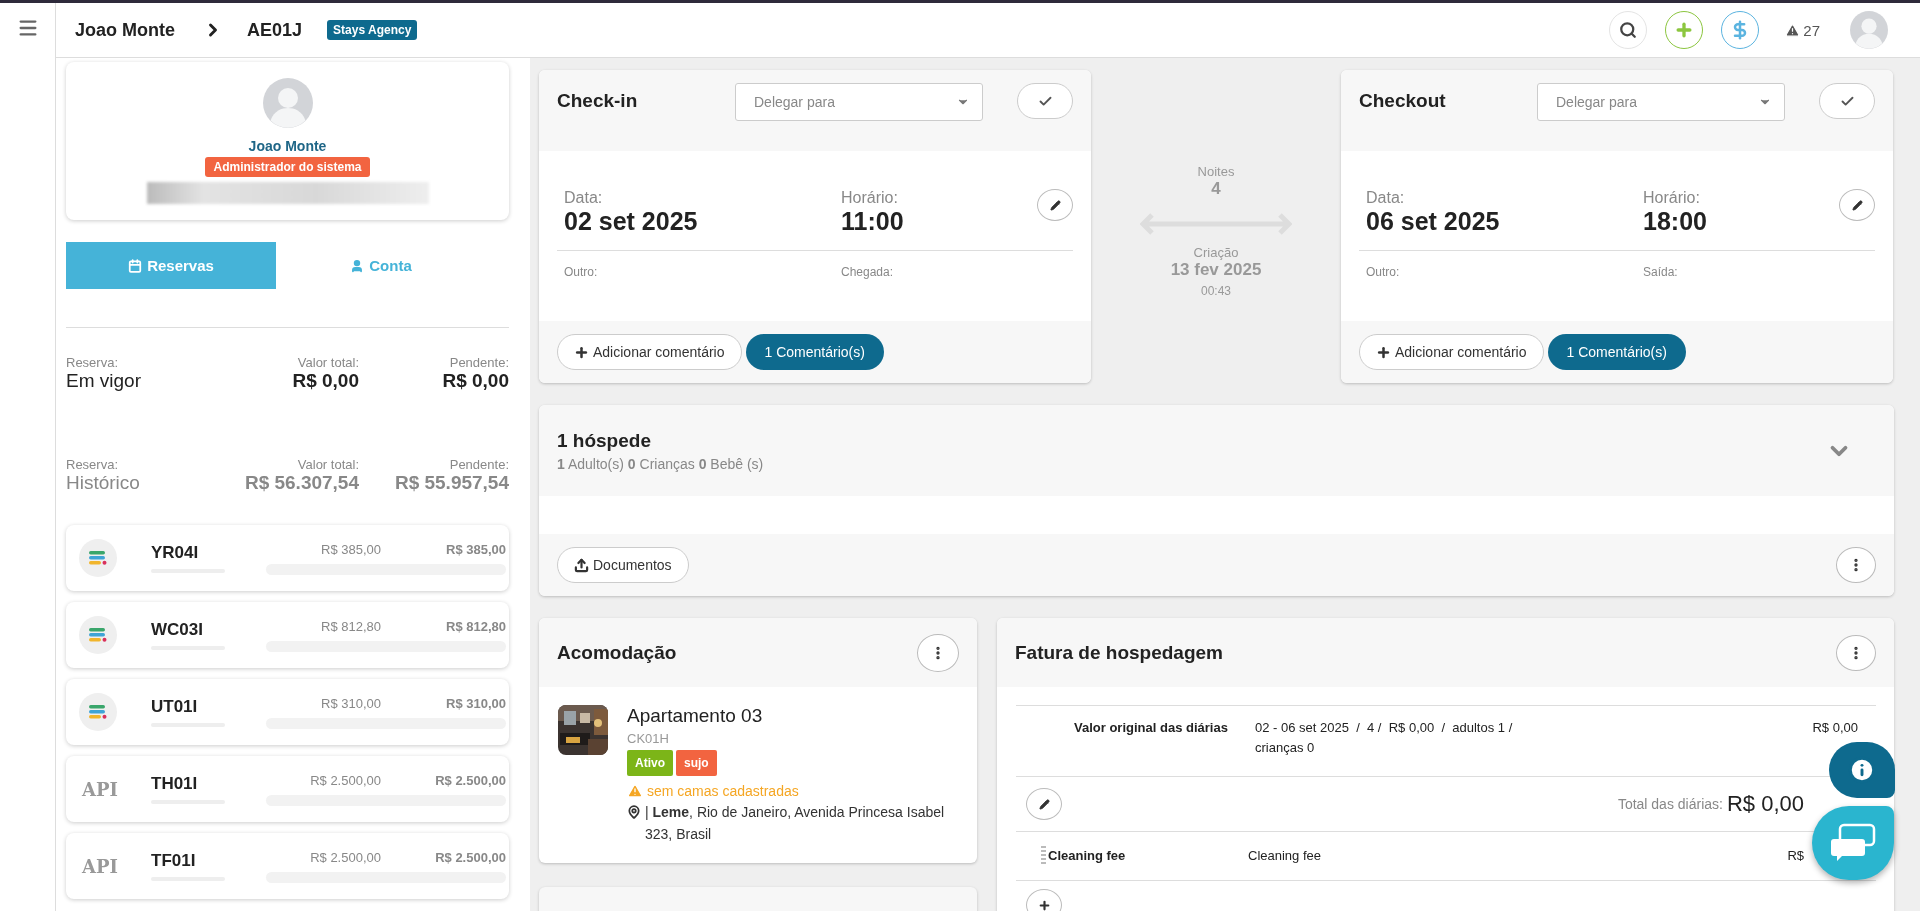 The height and width of the screenshot is (911, 1920). What do you see at coordinates (1802, 30) in the screenshot?
I see `alerts-indicator: 27` at bounding box center [1802, 30].